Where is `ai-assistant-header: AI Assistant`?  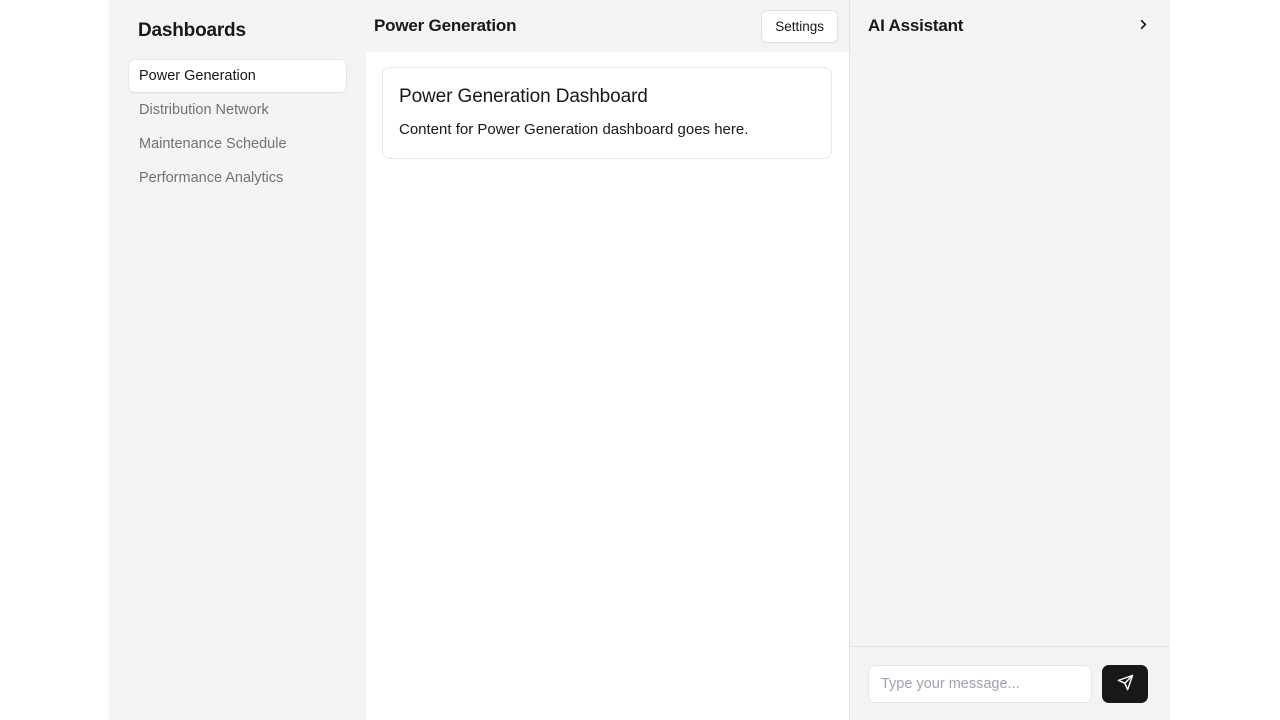 ai-assistant-header: AI Assistant is located at coordinates (1010, 26).